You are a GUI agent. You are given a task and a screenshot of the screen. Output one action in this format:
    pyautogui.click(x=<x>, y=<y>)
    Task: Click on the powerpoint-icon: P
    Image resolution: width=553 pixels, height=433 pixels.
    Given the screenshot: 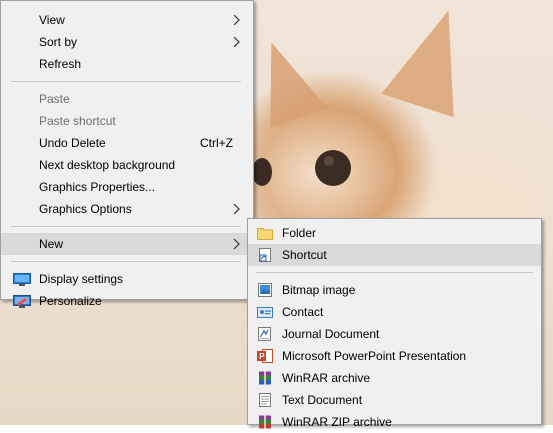 What is the action you would take?
    pyautogui.click(x=265, y=356)
    